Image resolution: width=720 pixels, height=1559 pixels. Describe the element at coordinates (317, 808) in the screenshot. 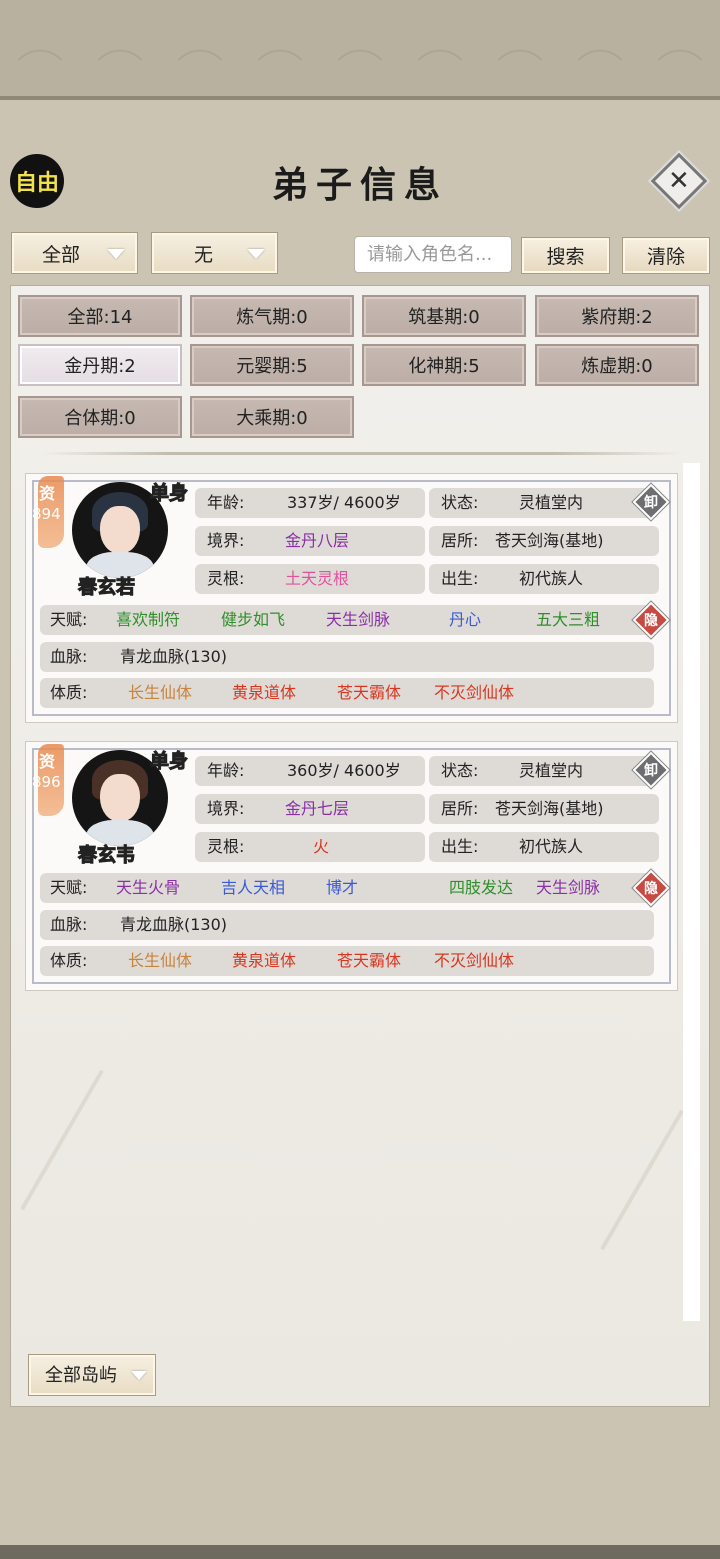

I see `realm-value: 金丹七层` at that location.